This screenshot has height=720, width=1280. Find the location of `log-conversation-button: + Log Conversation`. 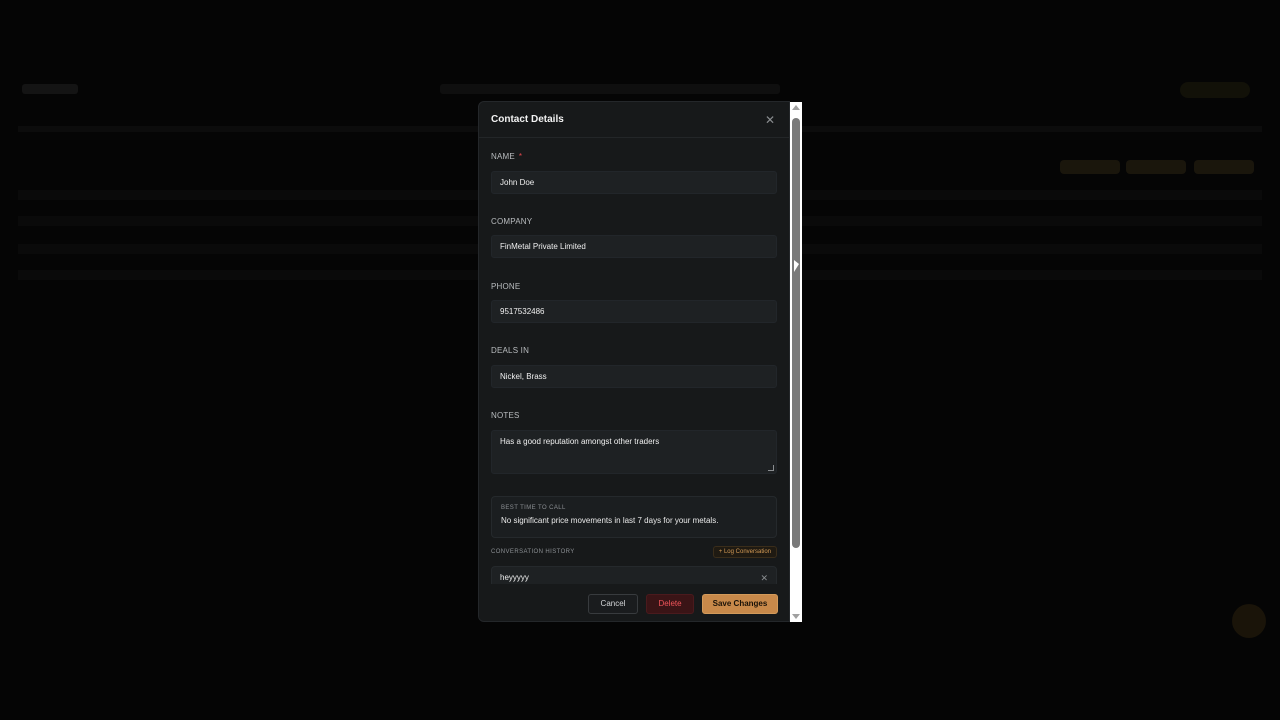

log-conversation-button: + Log Conversation is located at coordinates (744, 552).